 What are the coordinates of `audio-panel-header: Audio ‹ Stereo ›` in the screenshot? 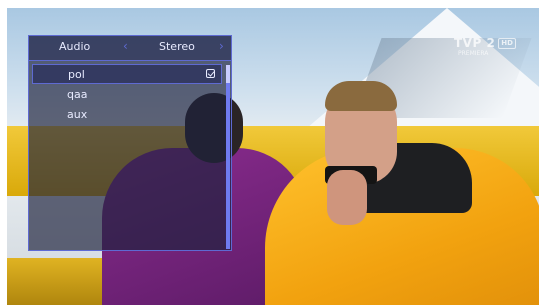 It's located at (130, 48).